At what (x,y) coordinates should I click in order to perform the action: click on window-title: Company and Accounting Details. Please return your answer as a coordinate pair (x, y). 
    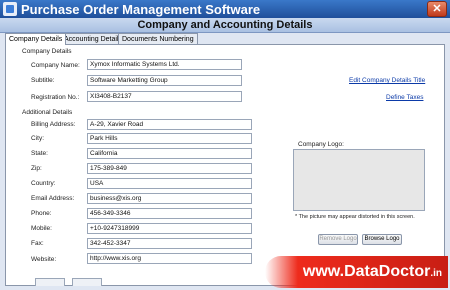
    Looking at the image, I should click on (225, 25).